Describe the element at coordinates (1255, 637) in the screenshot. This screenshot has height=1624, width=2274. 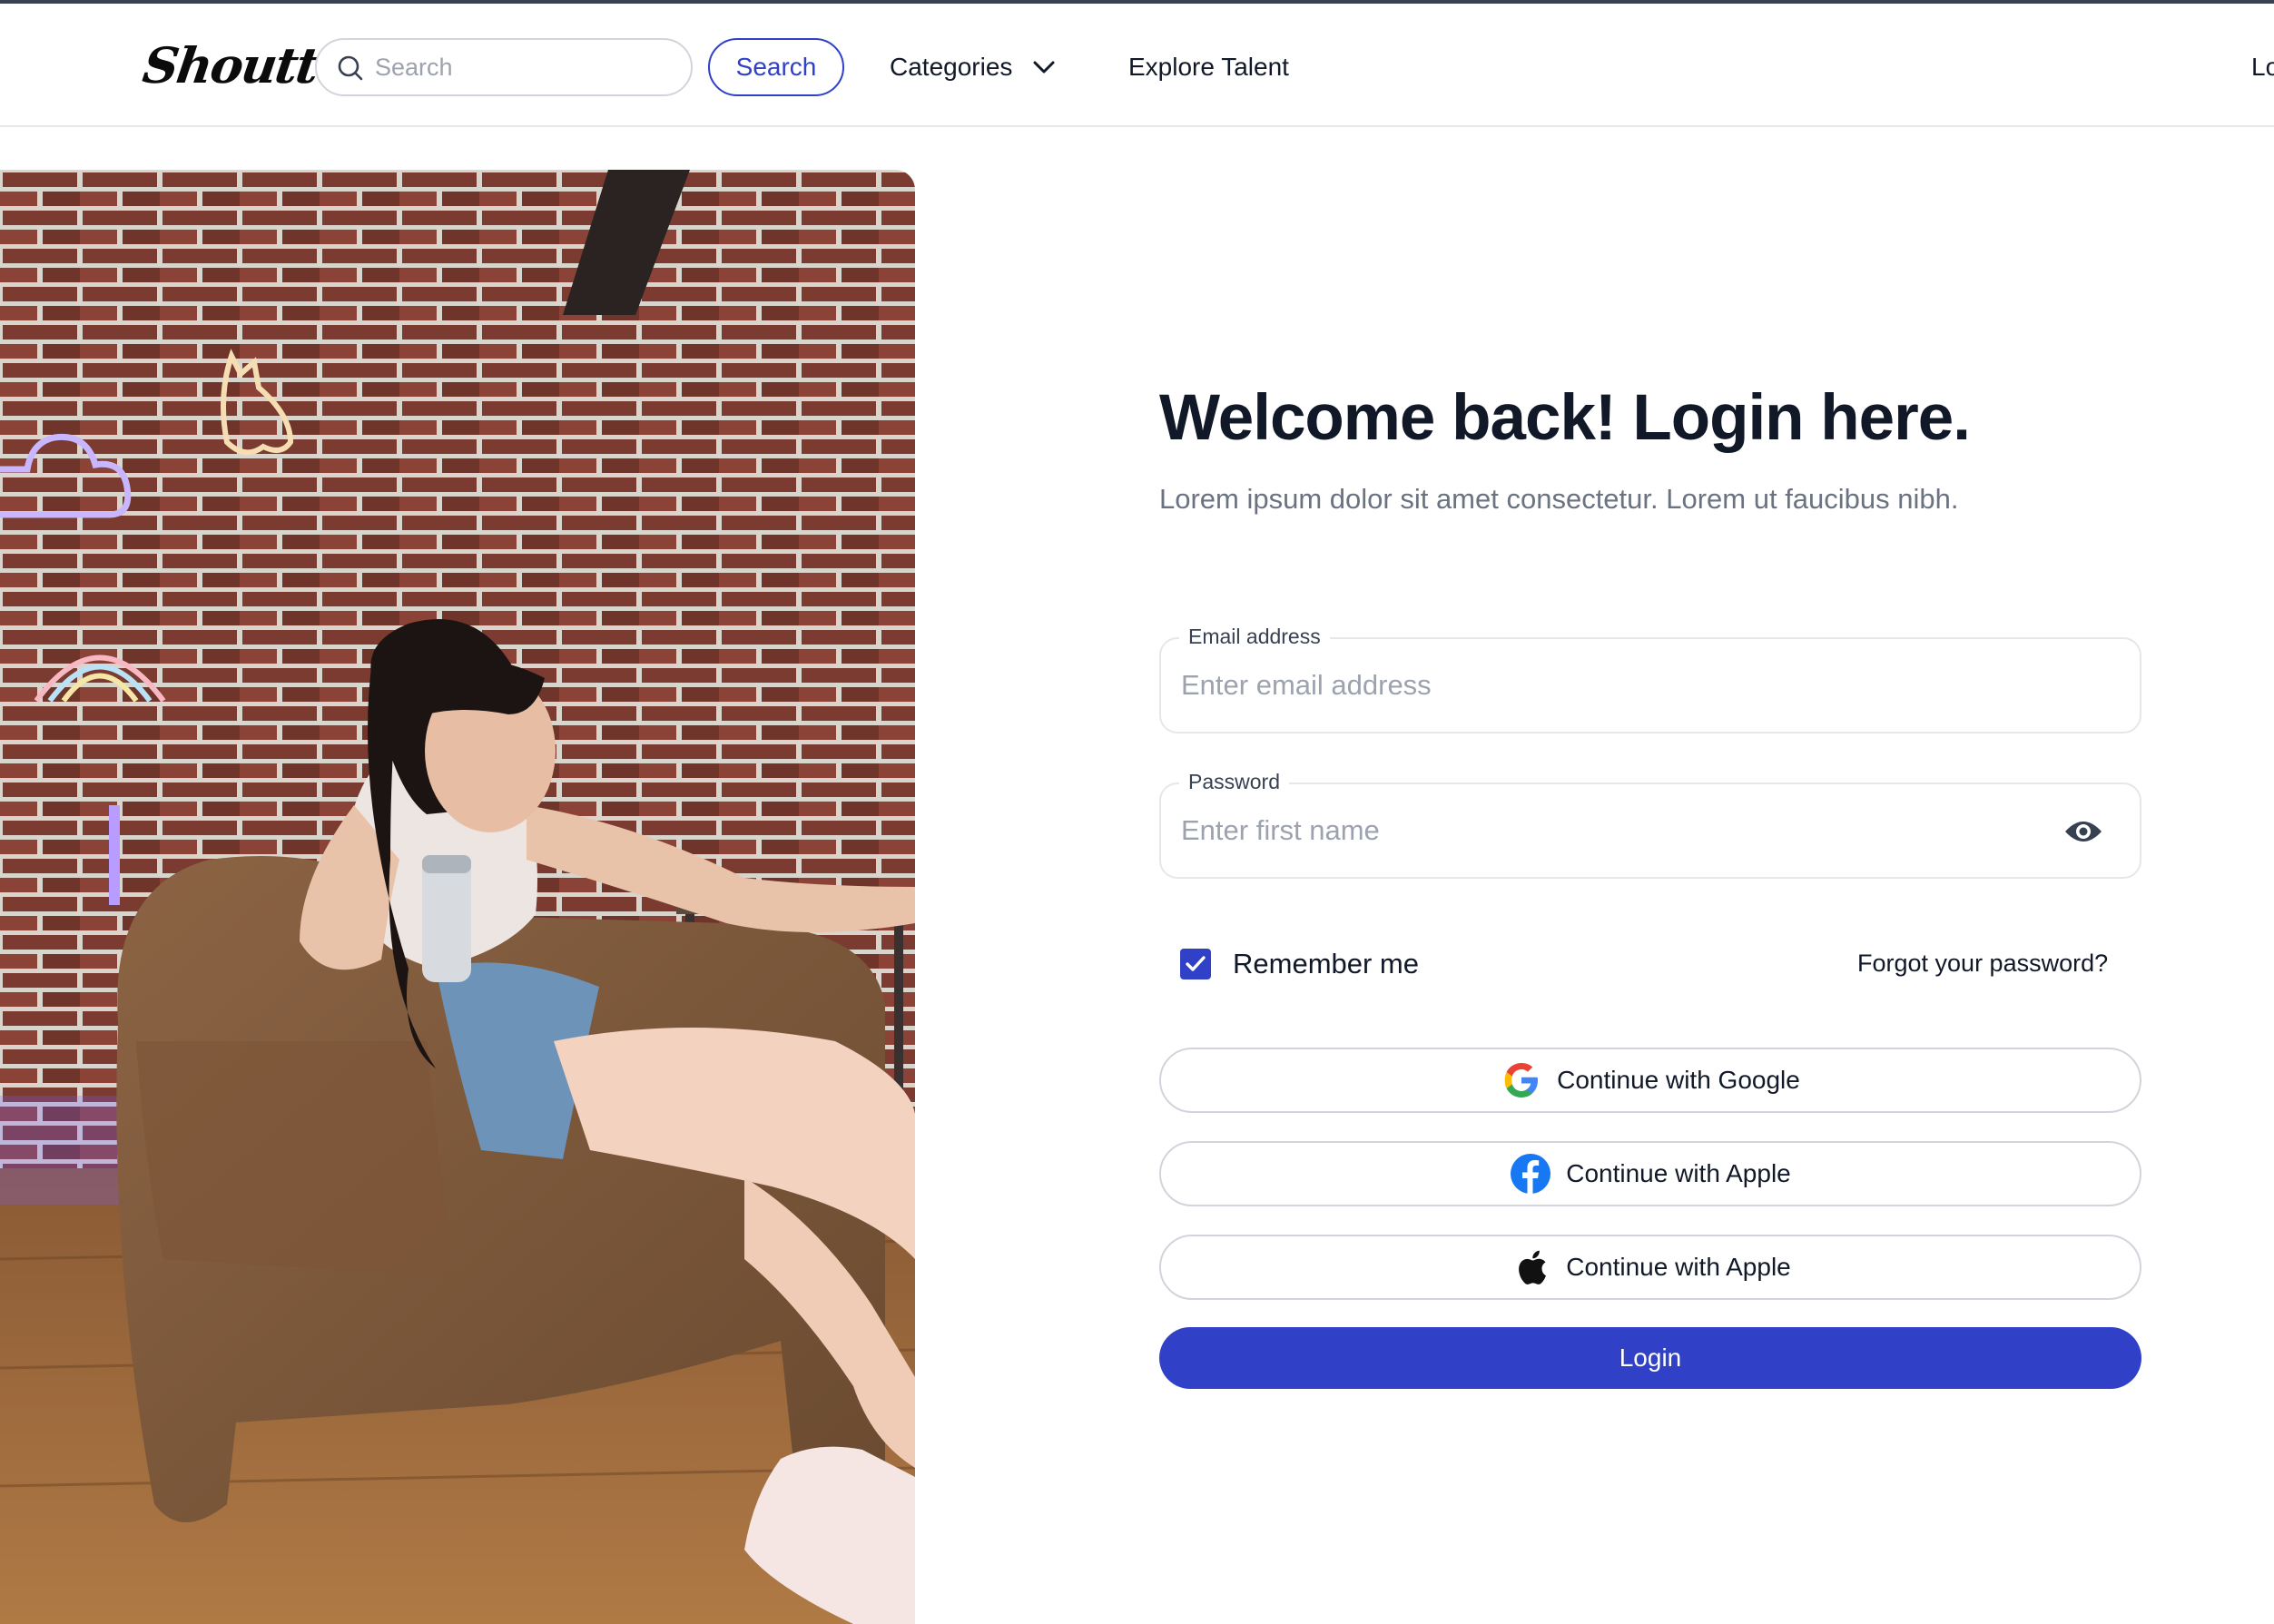
I see `email-label: Email address` at that location.